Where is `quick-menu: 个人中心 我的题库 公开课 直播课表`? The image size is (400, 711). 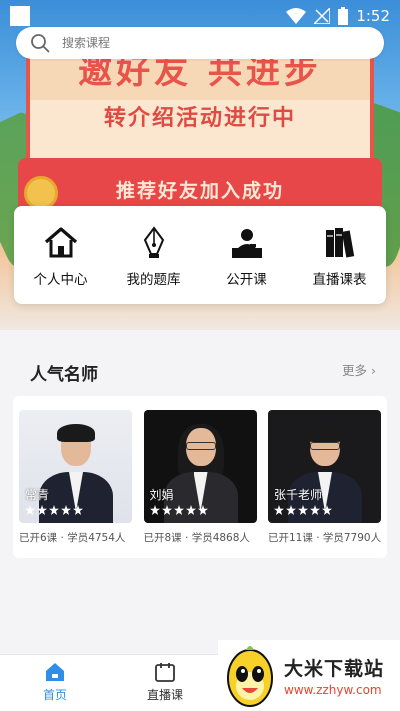 quick-menu: 个人中心 我的题库 公开课 直播课表 is located at coordinates (200, 255).